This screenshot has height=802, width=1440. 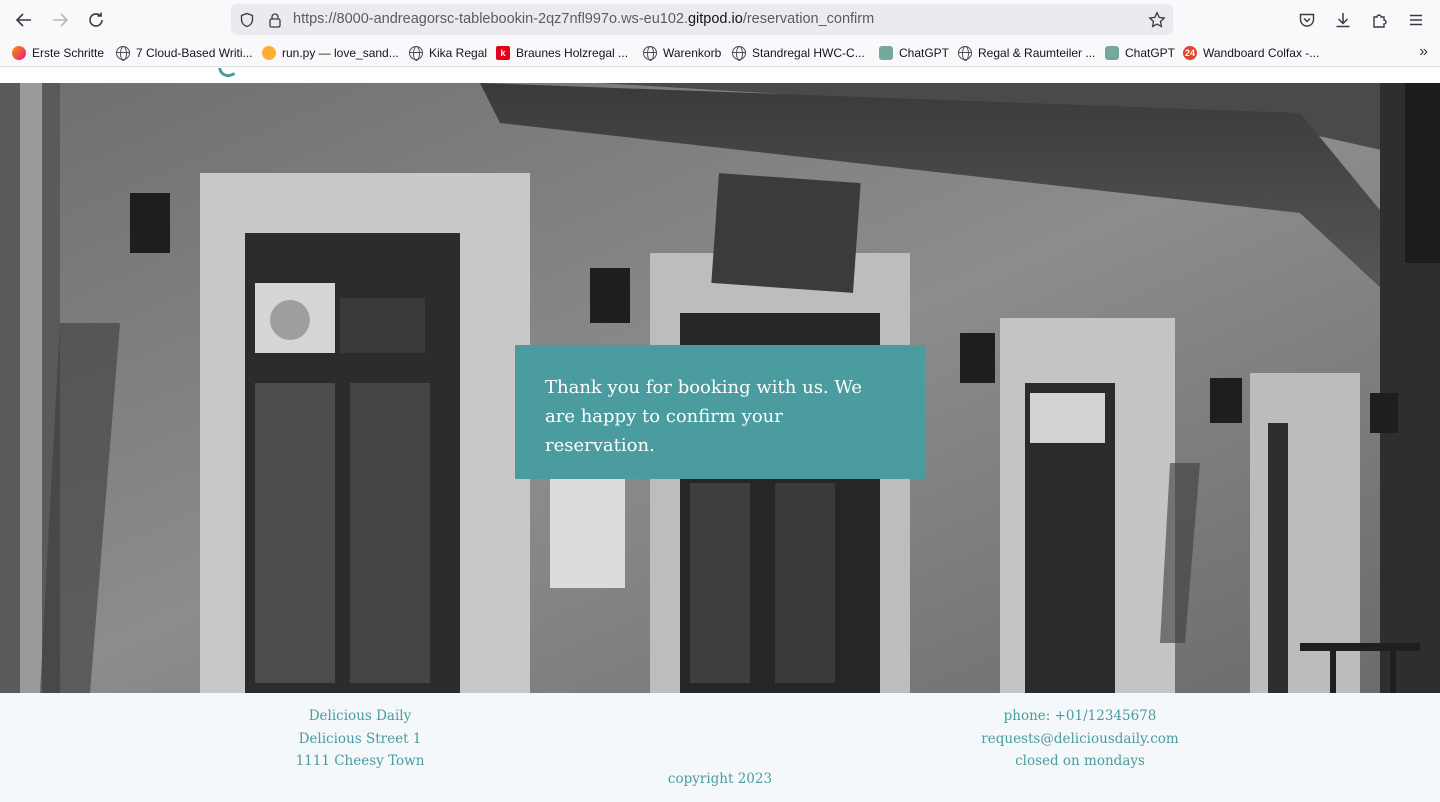 What do you see at coordinates (720, 779) in the screenshot?
I see `footer-copyright: copyright 2023` at bounding box center [720, 779].